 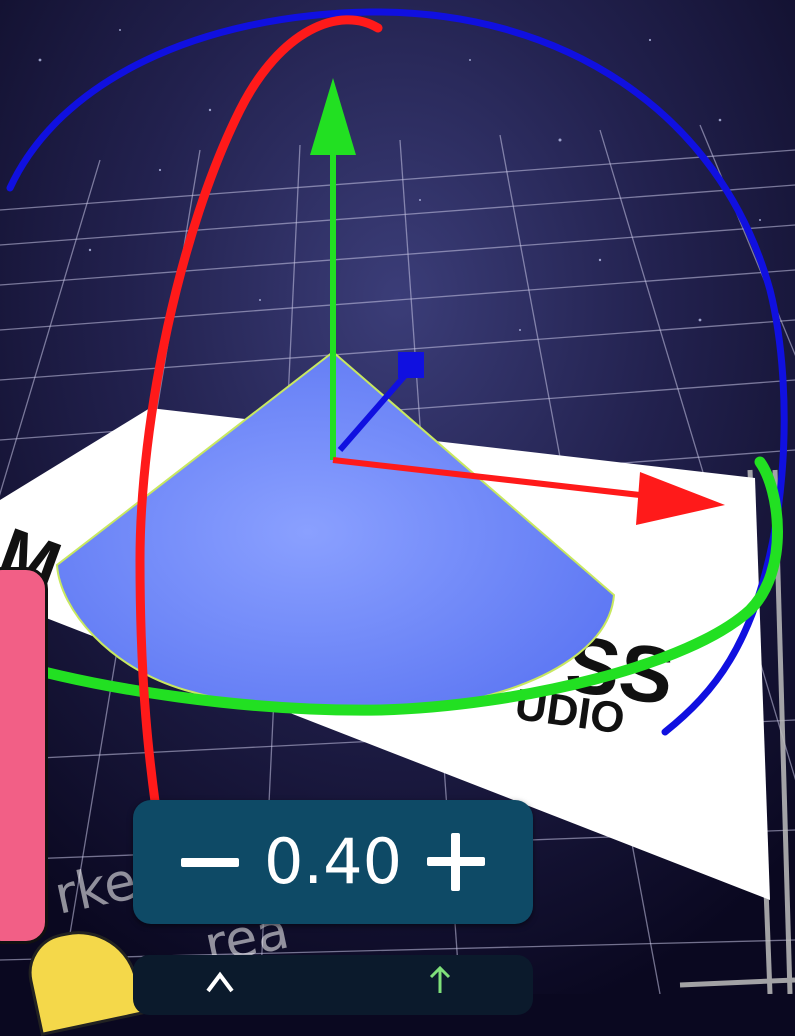 I want to click on value-stepper: 0.40, so click(x=333, y=862).